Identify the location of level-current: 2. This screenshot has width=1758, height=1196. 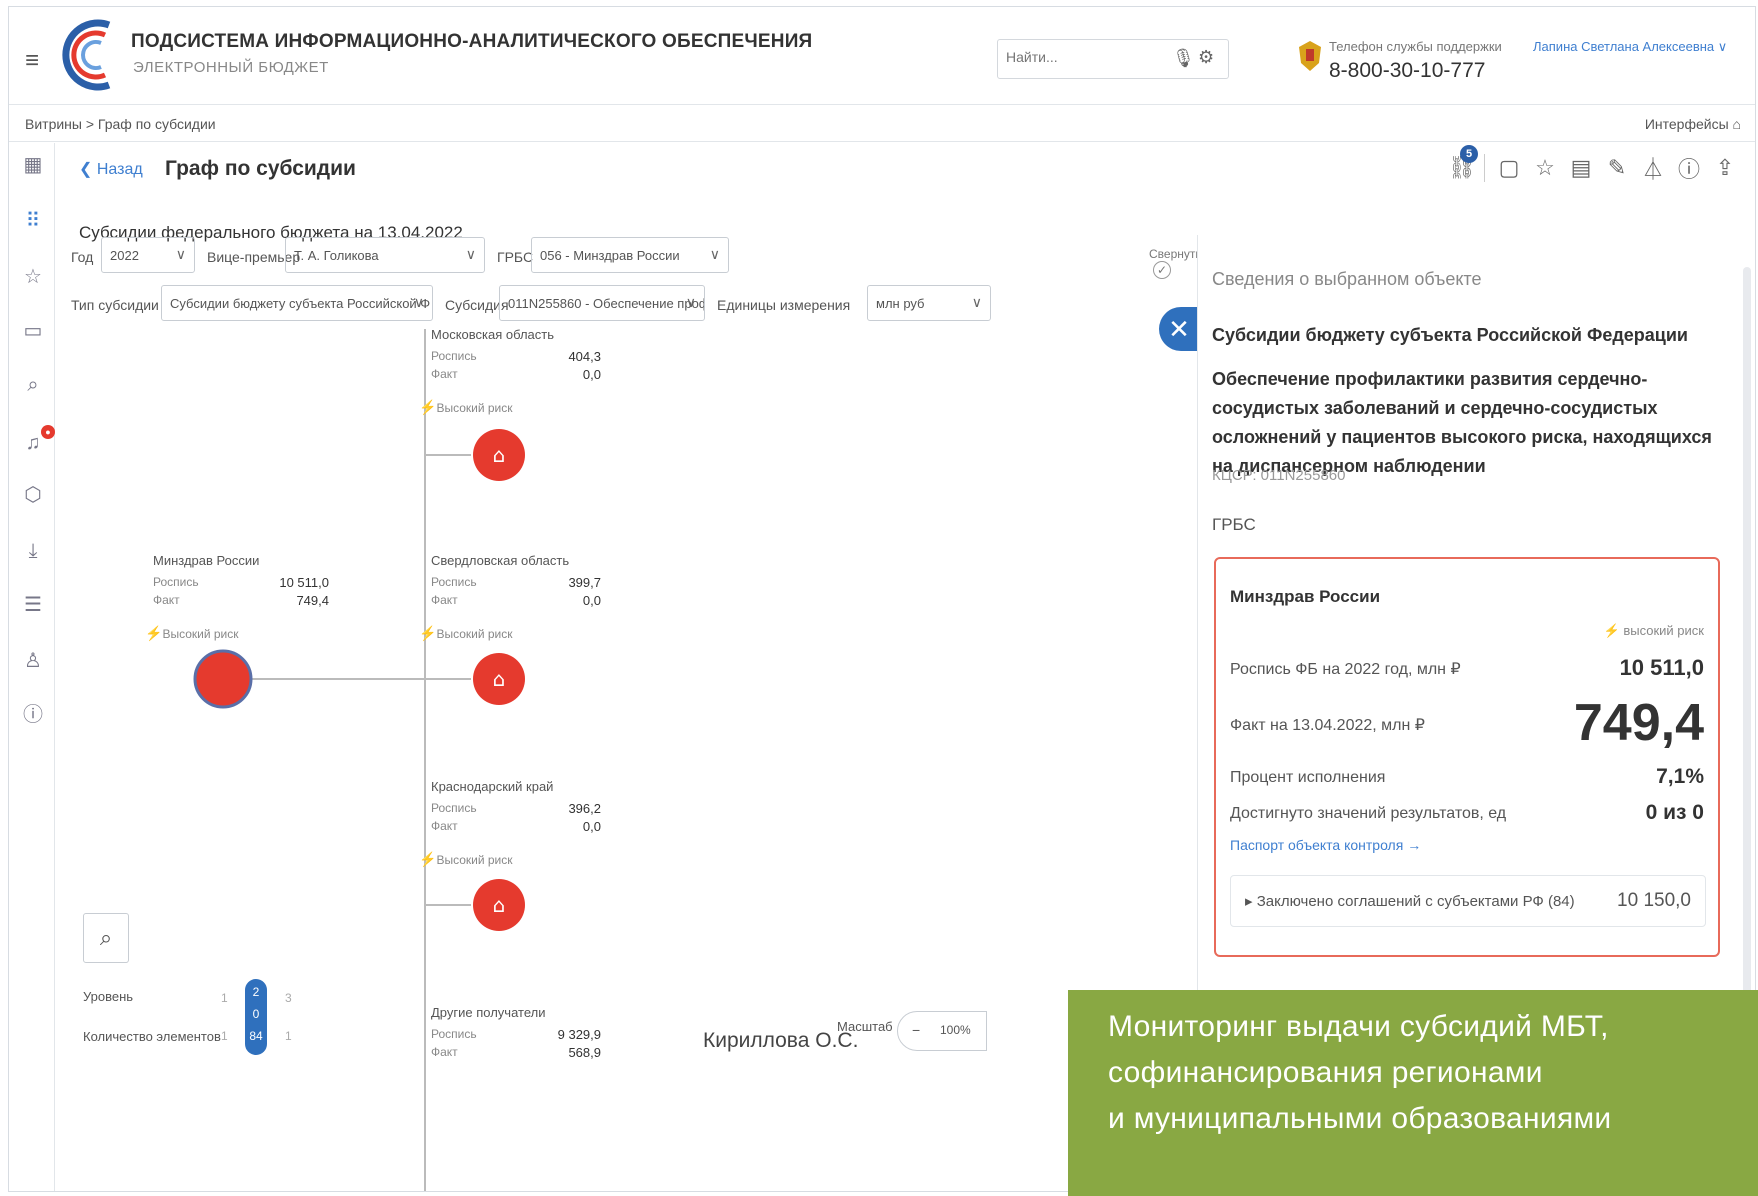
(256, 992).